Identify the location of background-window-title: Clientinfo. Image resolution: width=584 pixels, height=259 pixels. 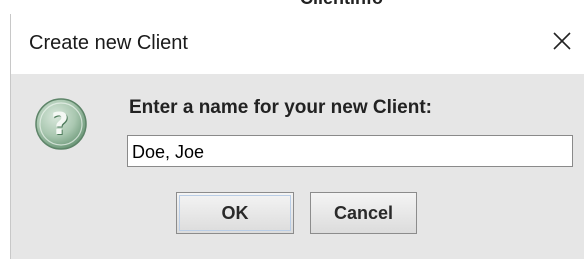
(341, 4).